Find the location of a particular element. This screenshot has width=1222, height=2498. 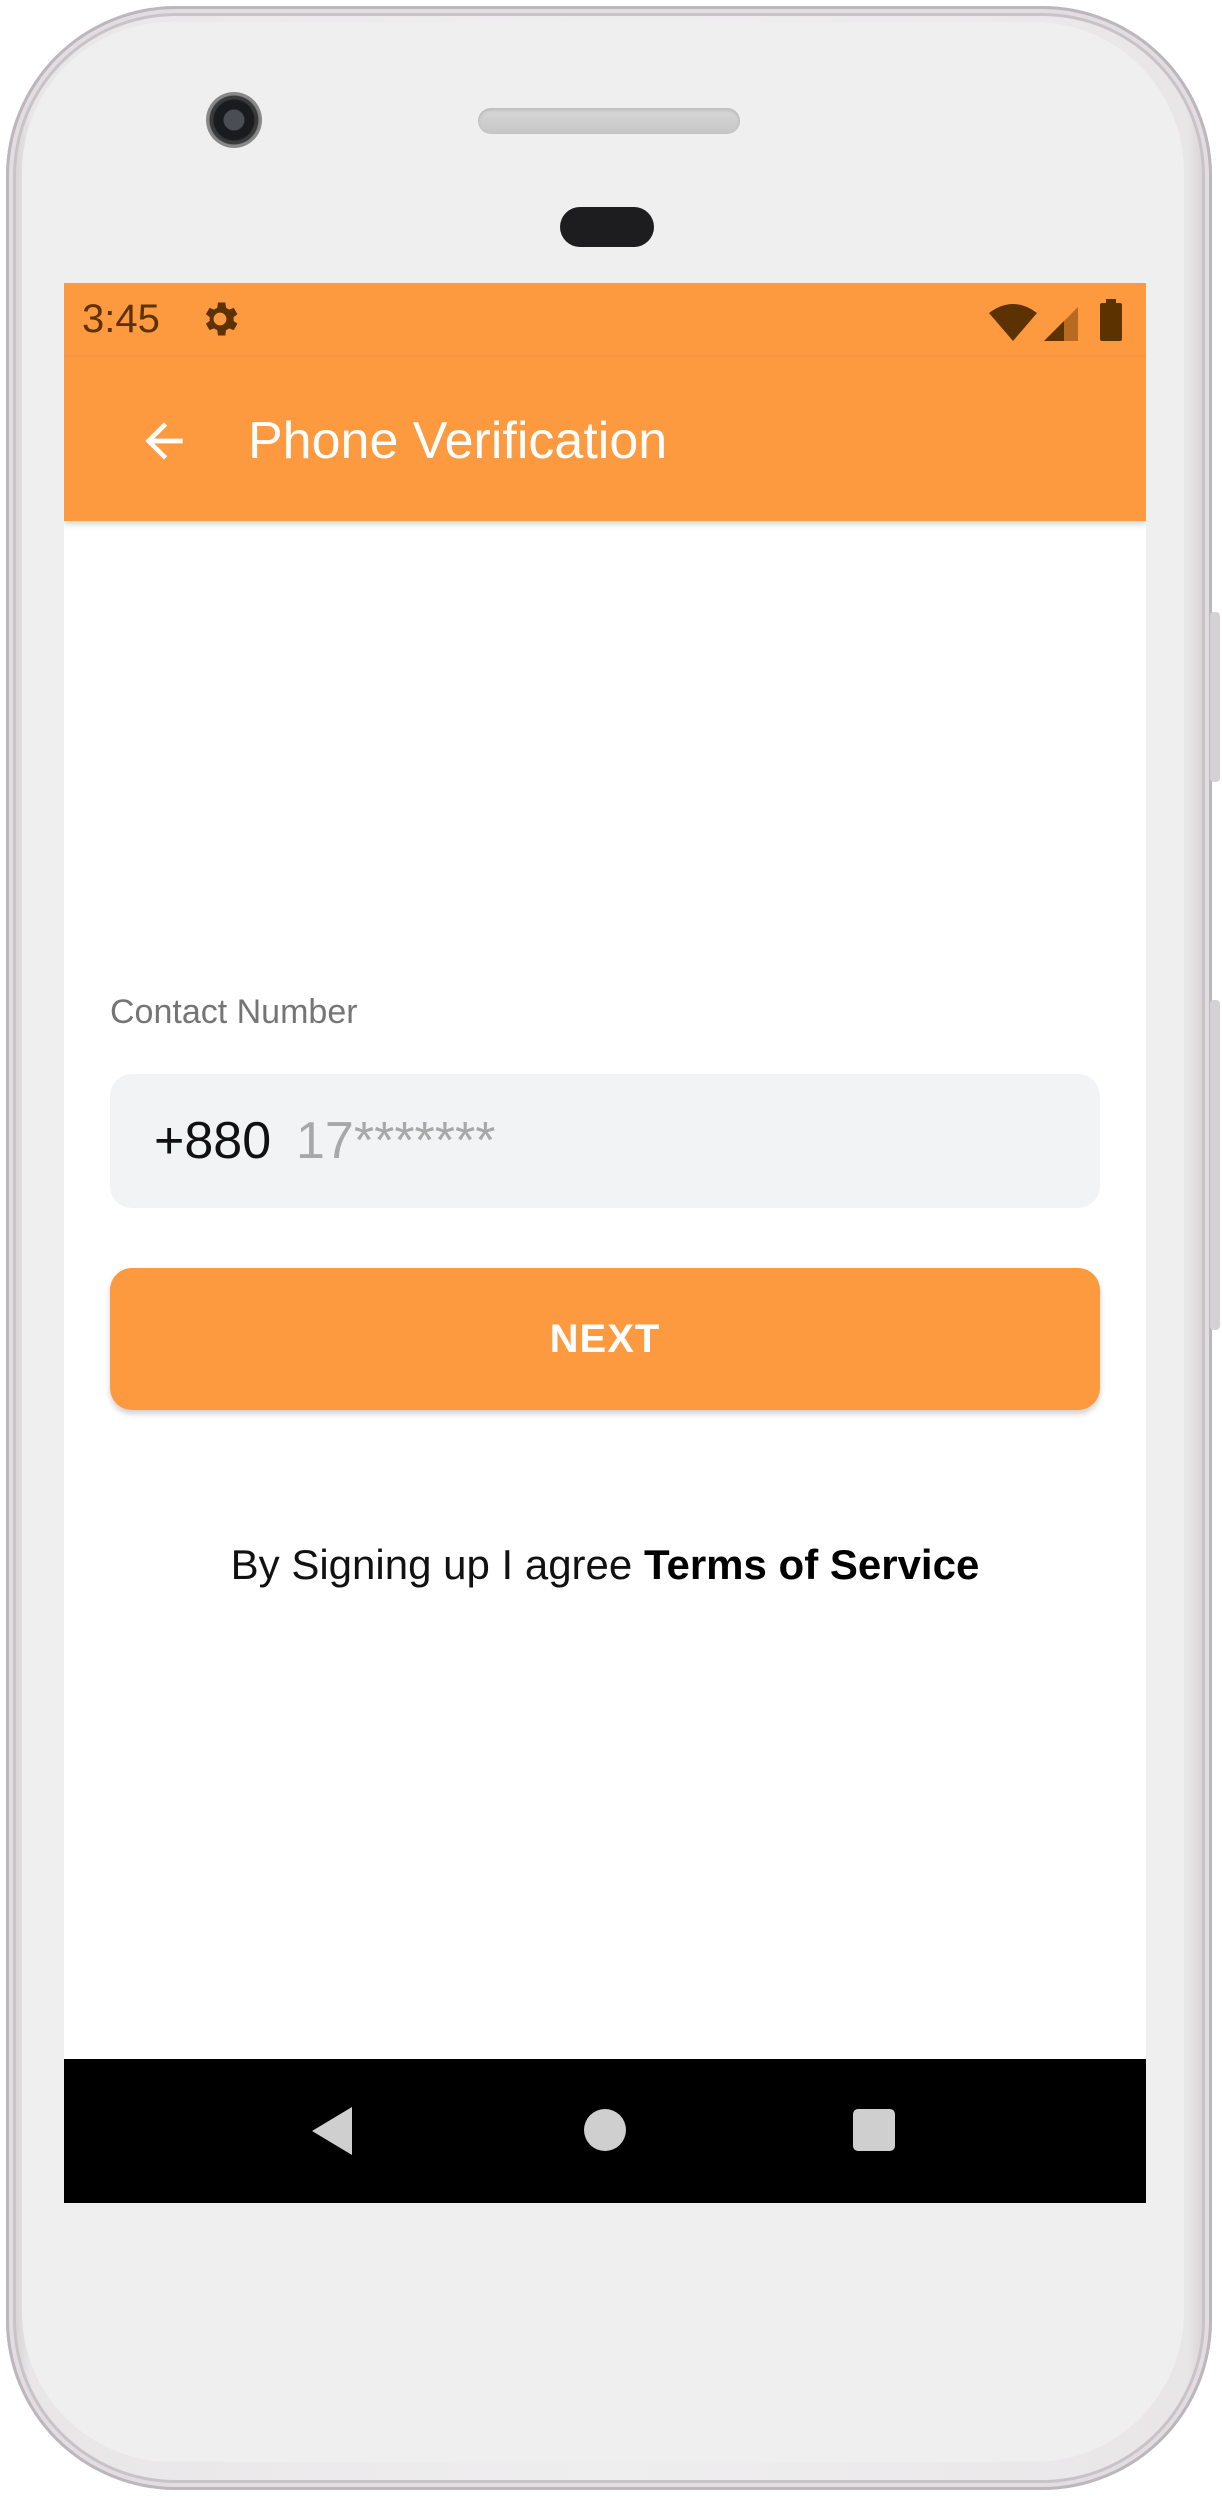

system-nav-bar is located at coordinates (605, 2131).